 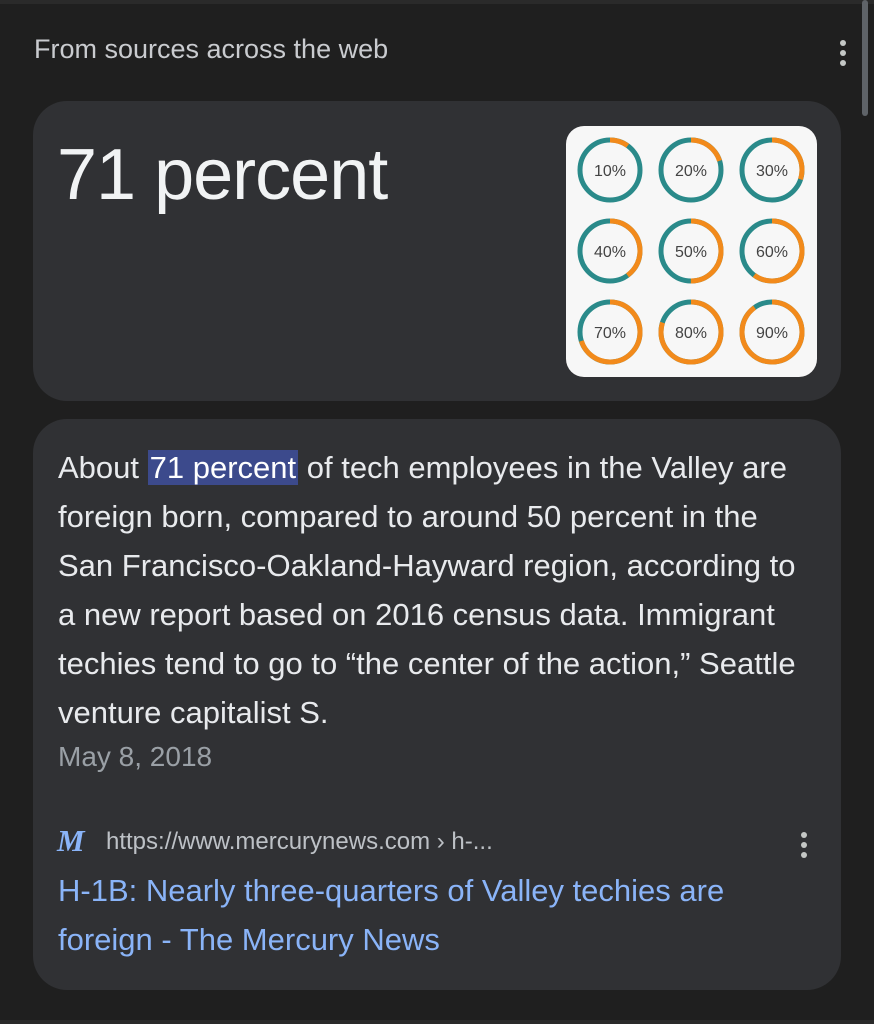 What do you see at coordinates (437, 1022) in the screenshot?
I see `bottom-divider` at bounding box center [437, 1022].